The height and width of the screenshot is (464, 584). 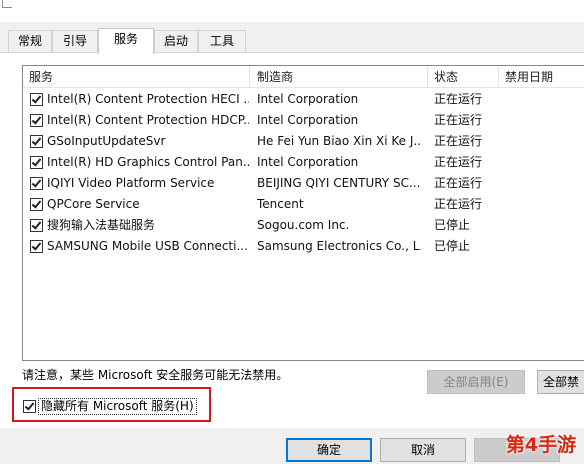 I want to click on window-icon, so click(x=7, y=4).